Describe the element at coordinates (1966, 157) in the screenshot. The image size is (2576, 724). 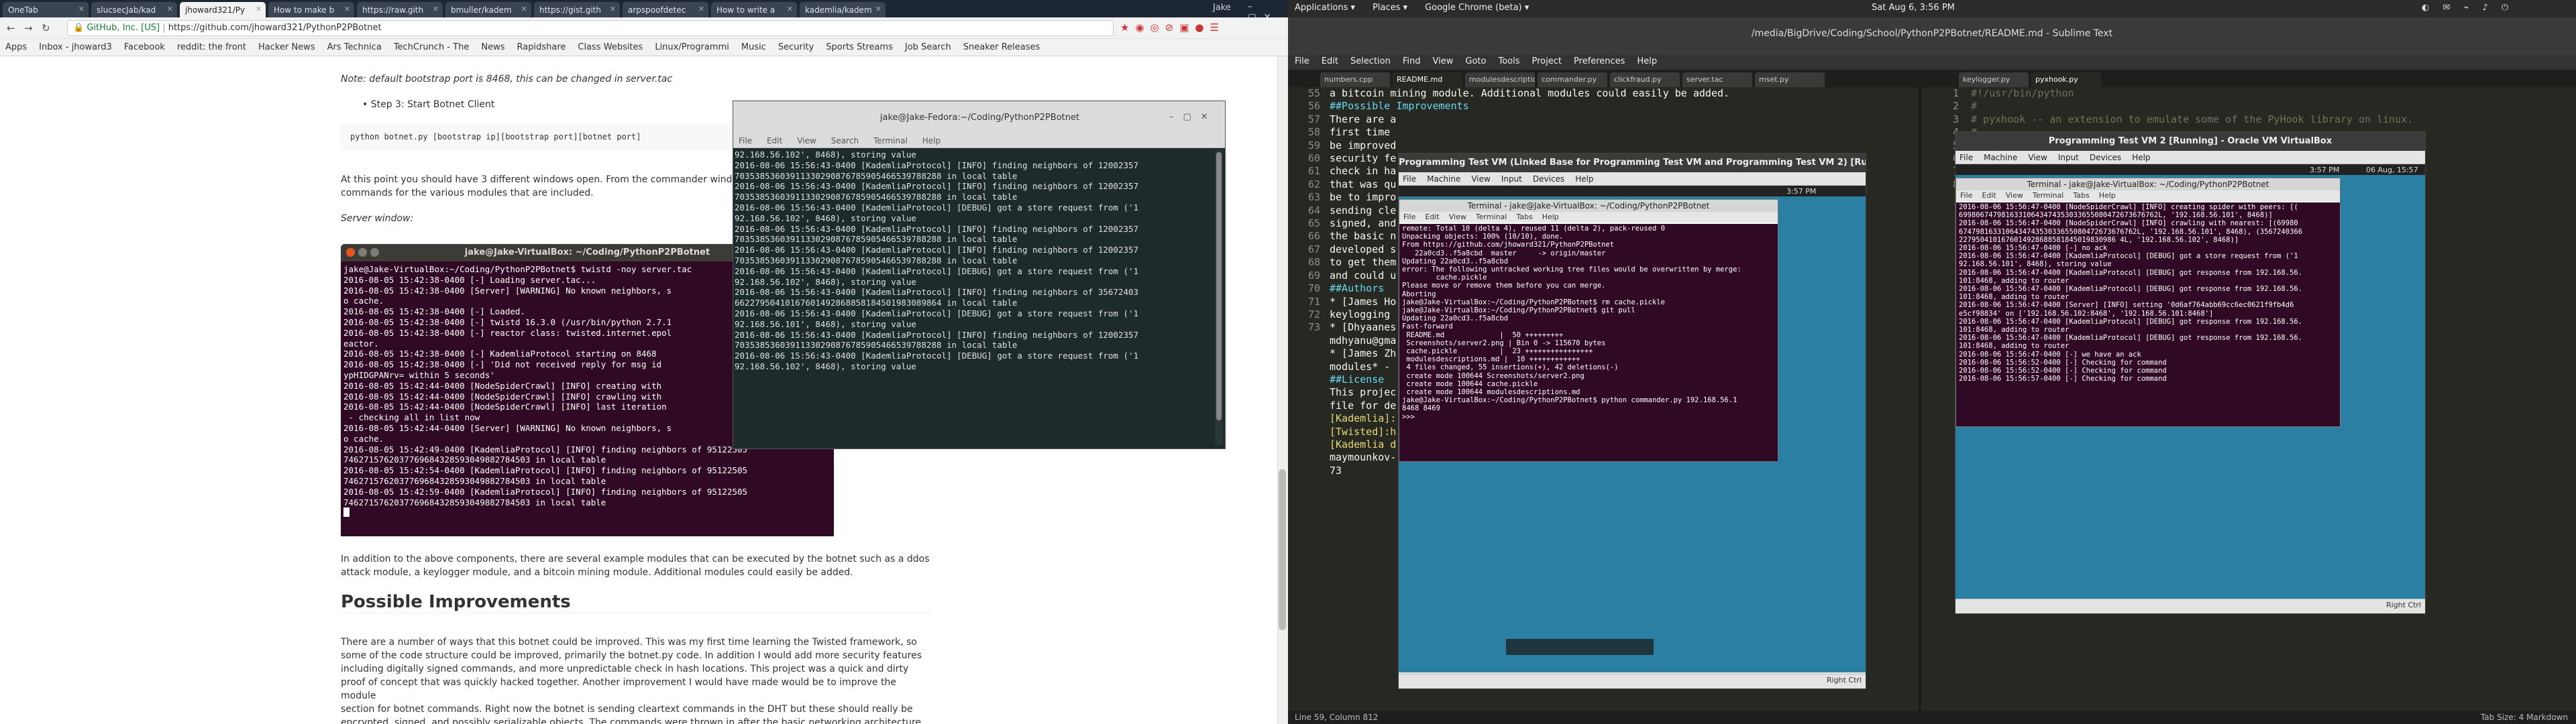
I see `vm2-menu-item: File` at that location.